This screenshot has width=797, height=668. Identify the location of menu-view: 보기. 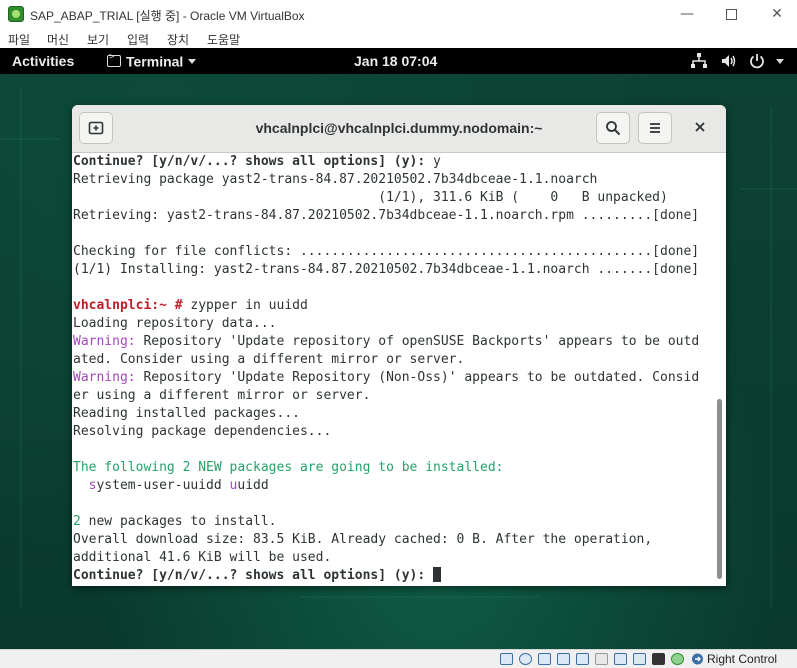
(98, 39).